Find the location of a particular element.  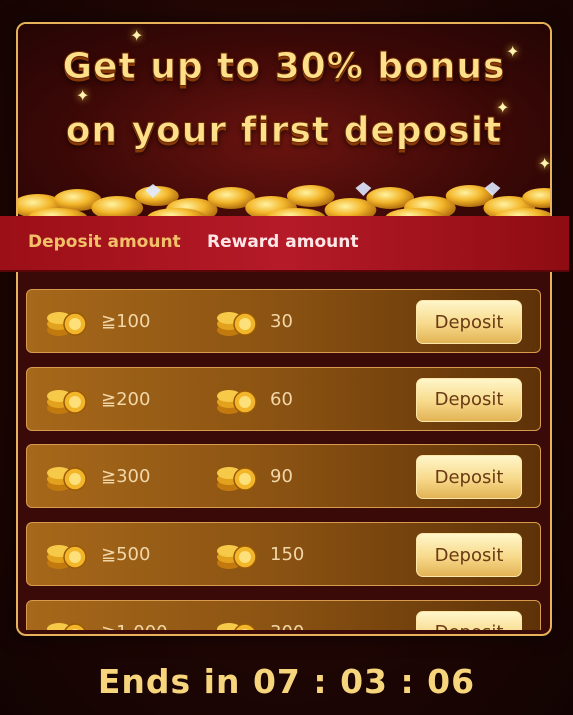

list-item: ≧100 30 Deposit is located at coordinates (283, 321).